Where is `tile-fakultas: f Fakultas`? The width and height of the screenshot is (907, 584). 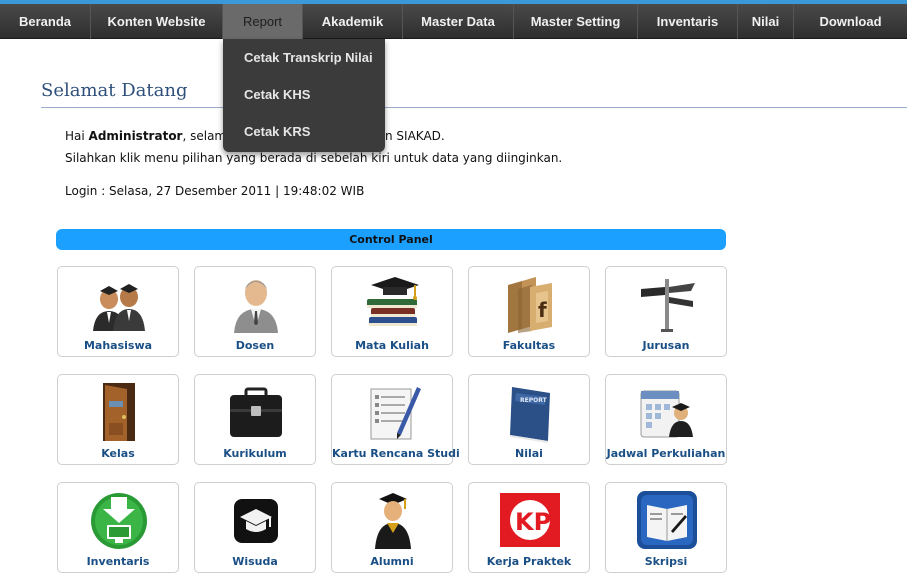 tile-fakultas: f Fakultas is located at coordinates (529, 311).